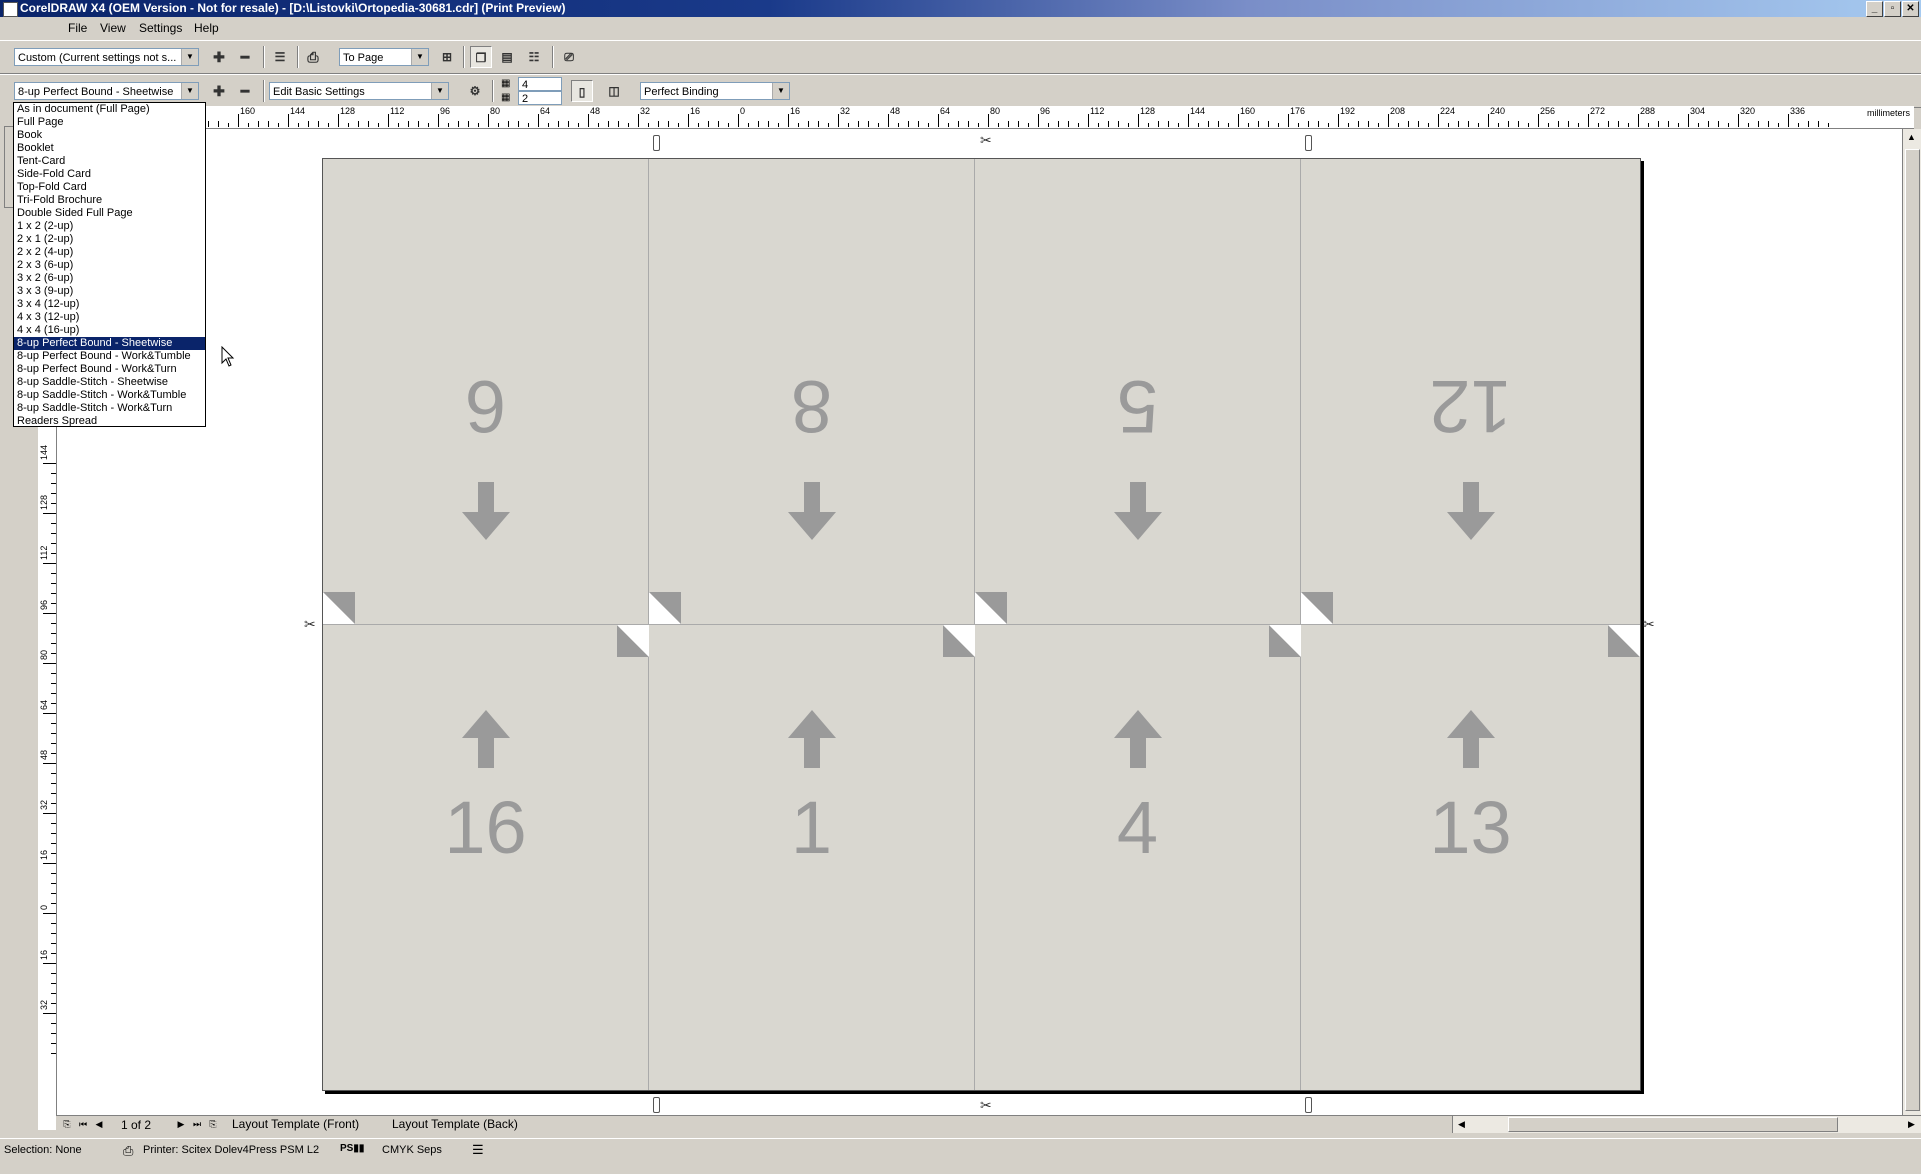  Describe the element at coordinates (481, 57) in the screenshot. I see `color-preview-icon: ❐` at that location.